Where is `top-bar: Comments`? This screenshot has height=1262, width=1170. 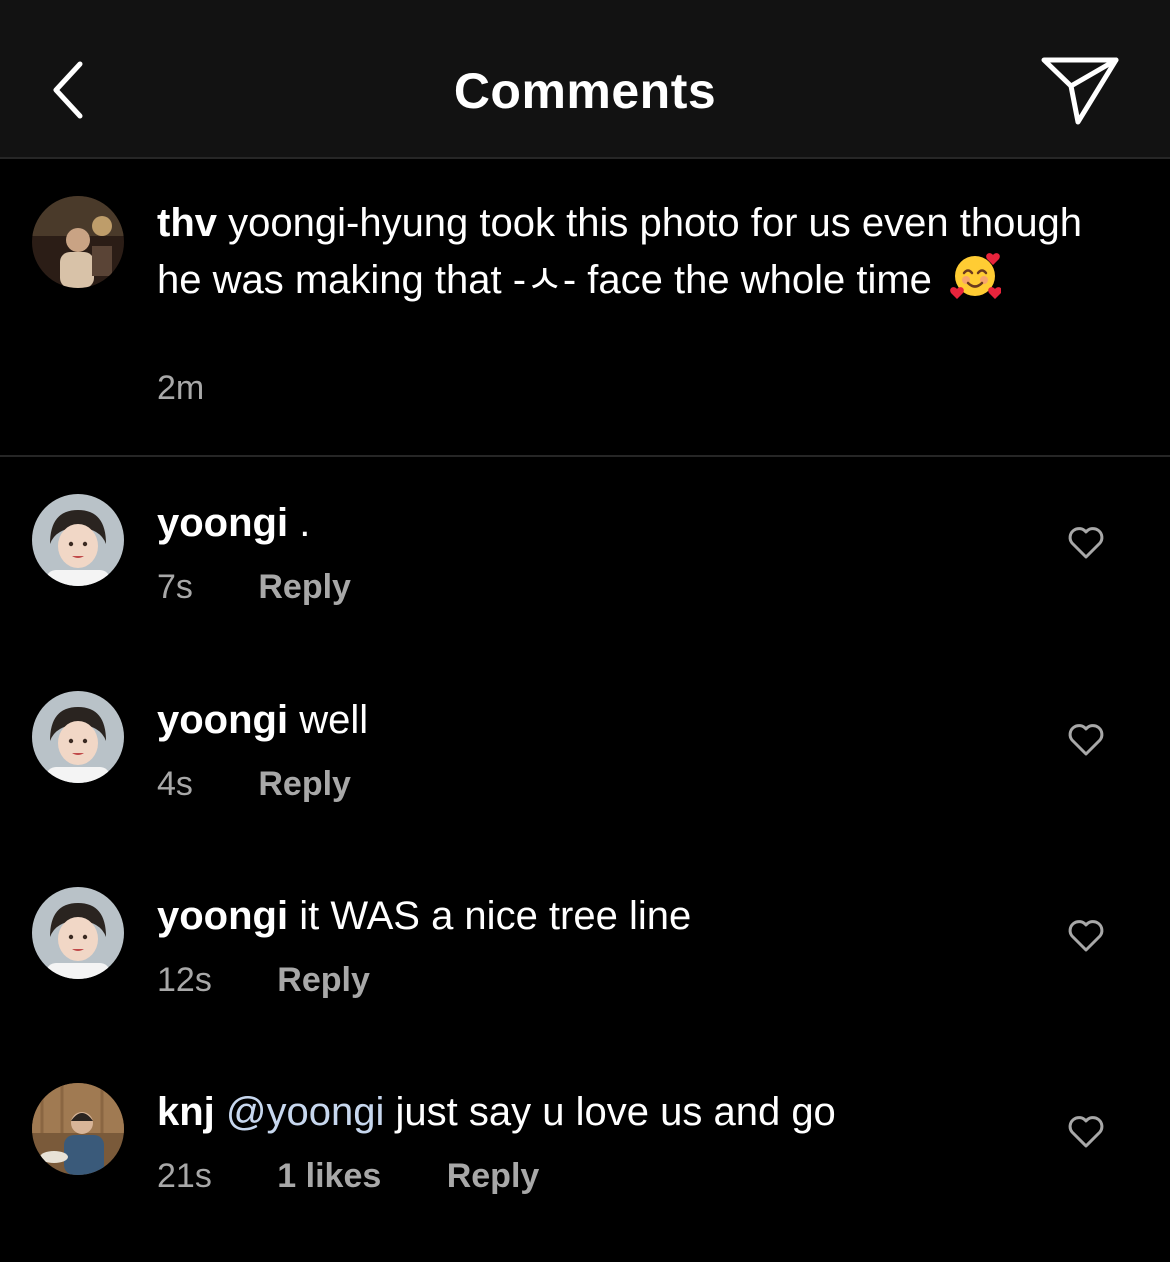 top-bar: Comments is located at coordinates (585, 79).